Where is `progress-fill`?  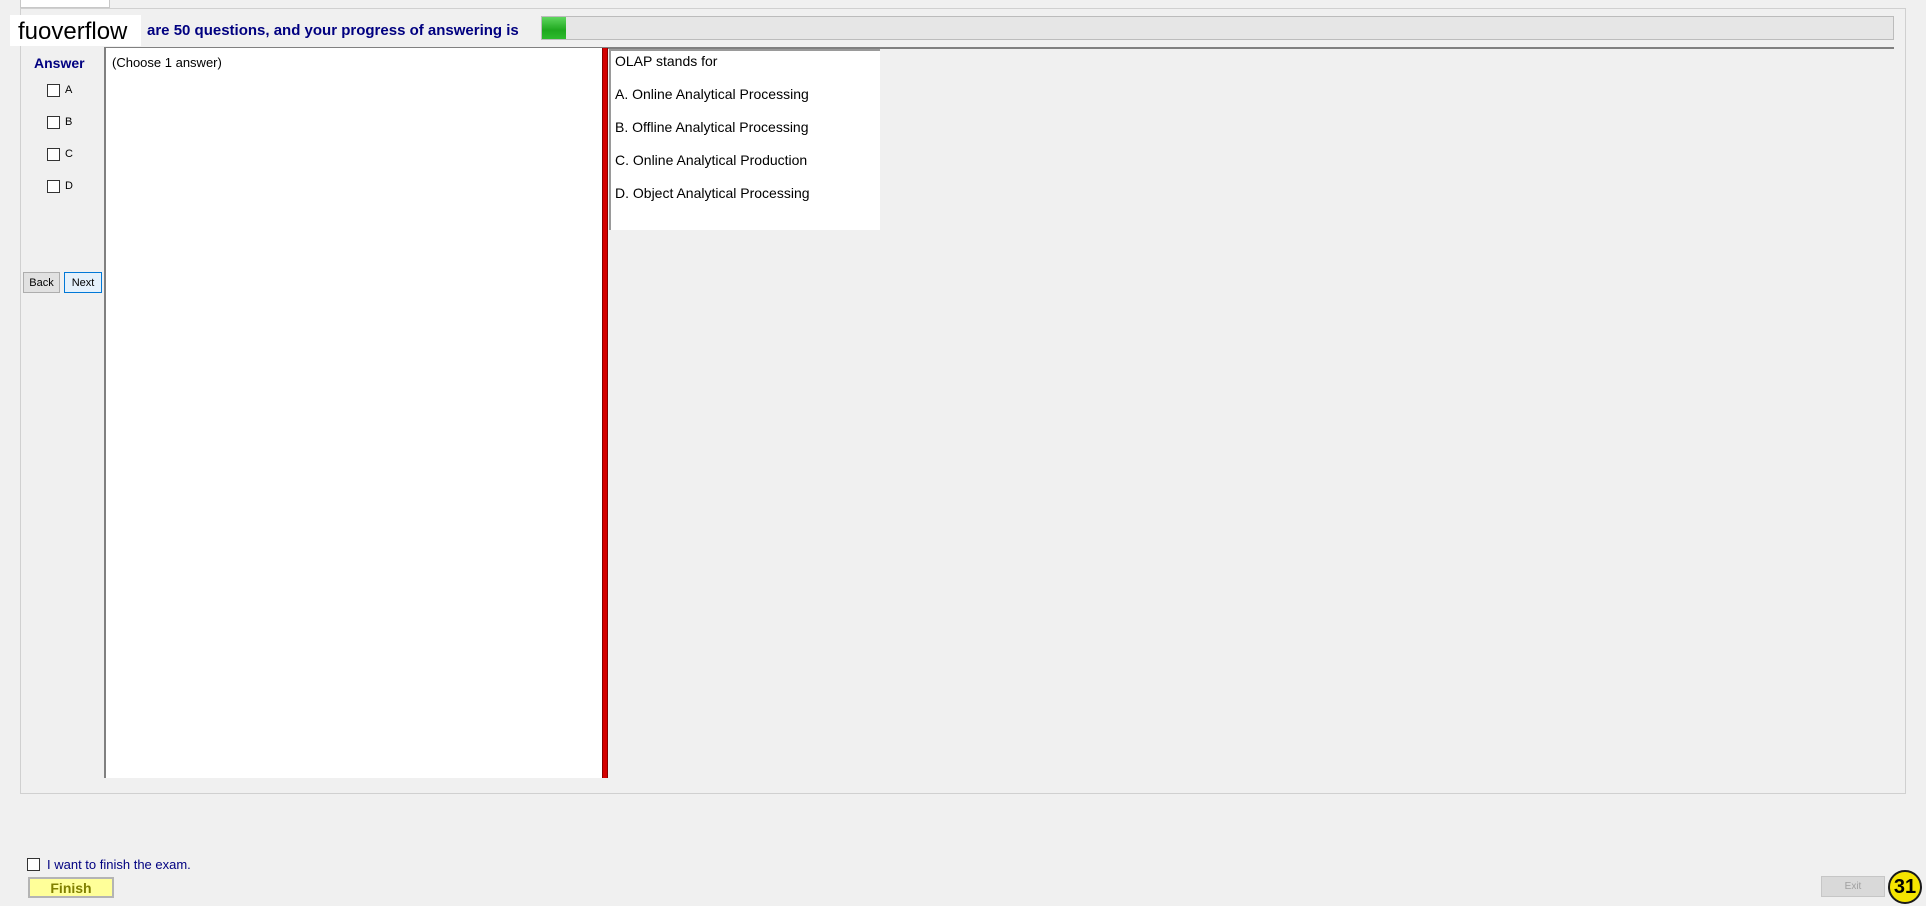 progress-fill is located at coordinates (554, 28).